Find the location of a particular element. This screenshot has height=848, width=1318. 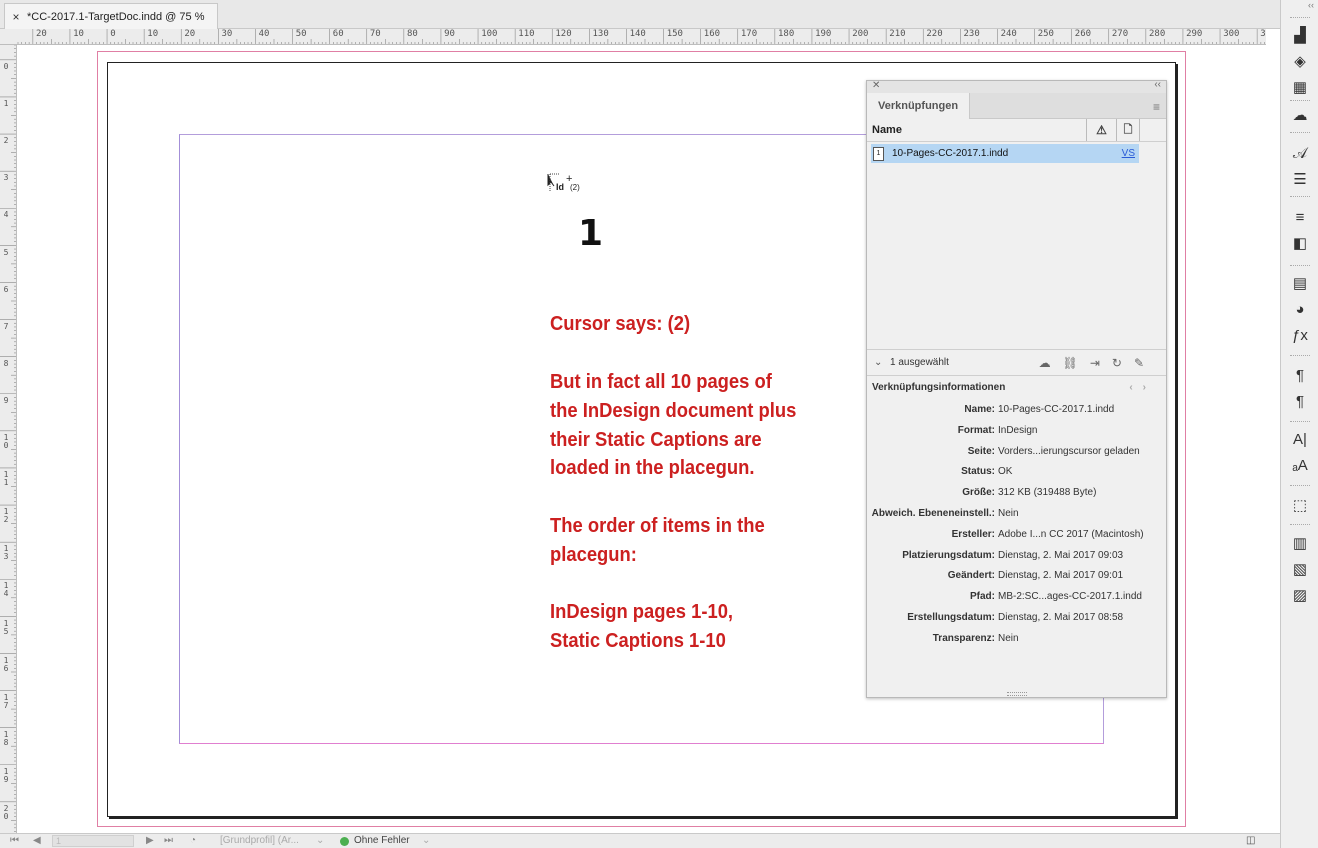

prev-page-icon: ◀ is located at coordinates (37, 840).